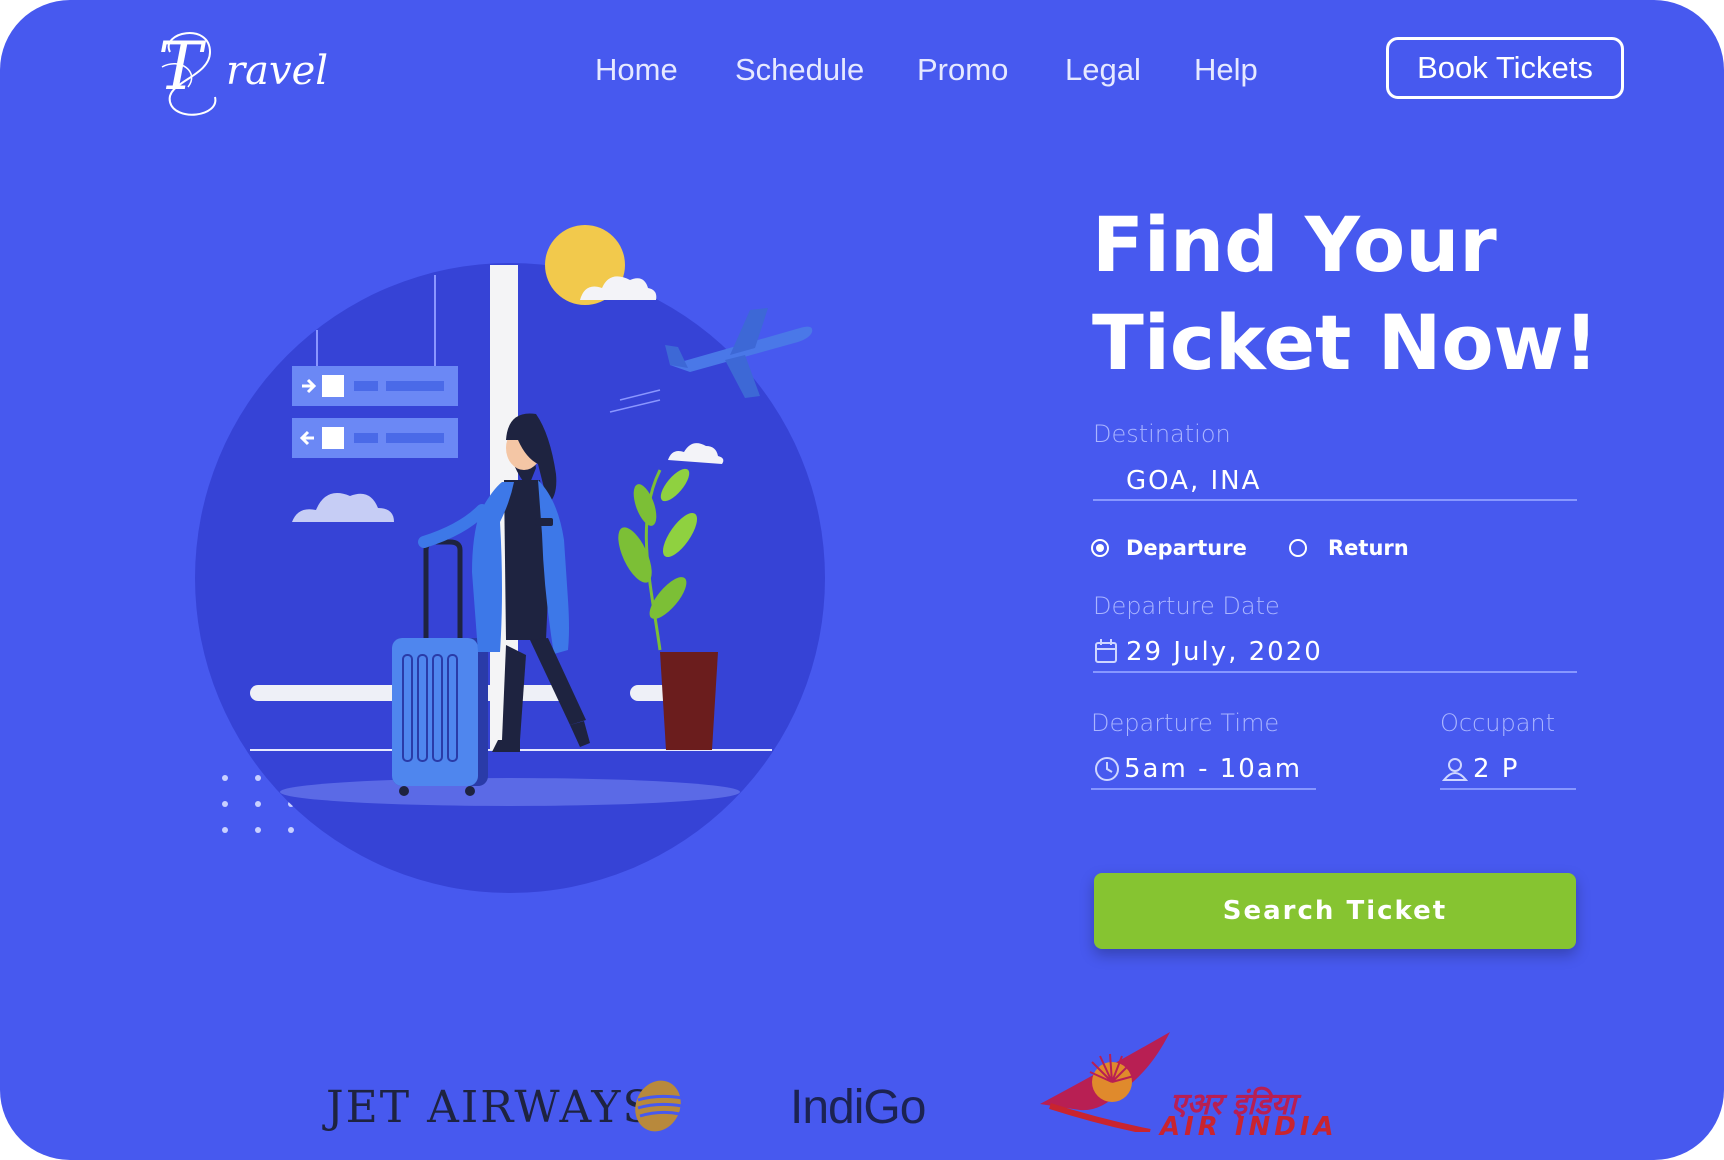 The height and width of the screenshot is (1160, 1724). I want to click on nav-promo: Promo, so click(962, 72).